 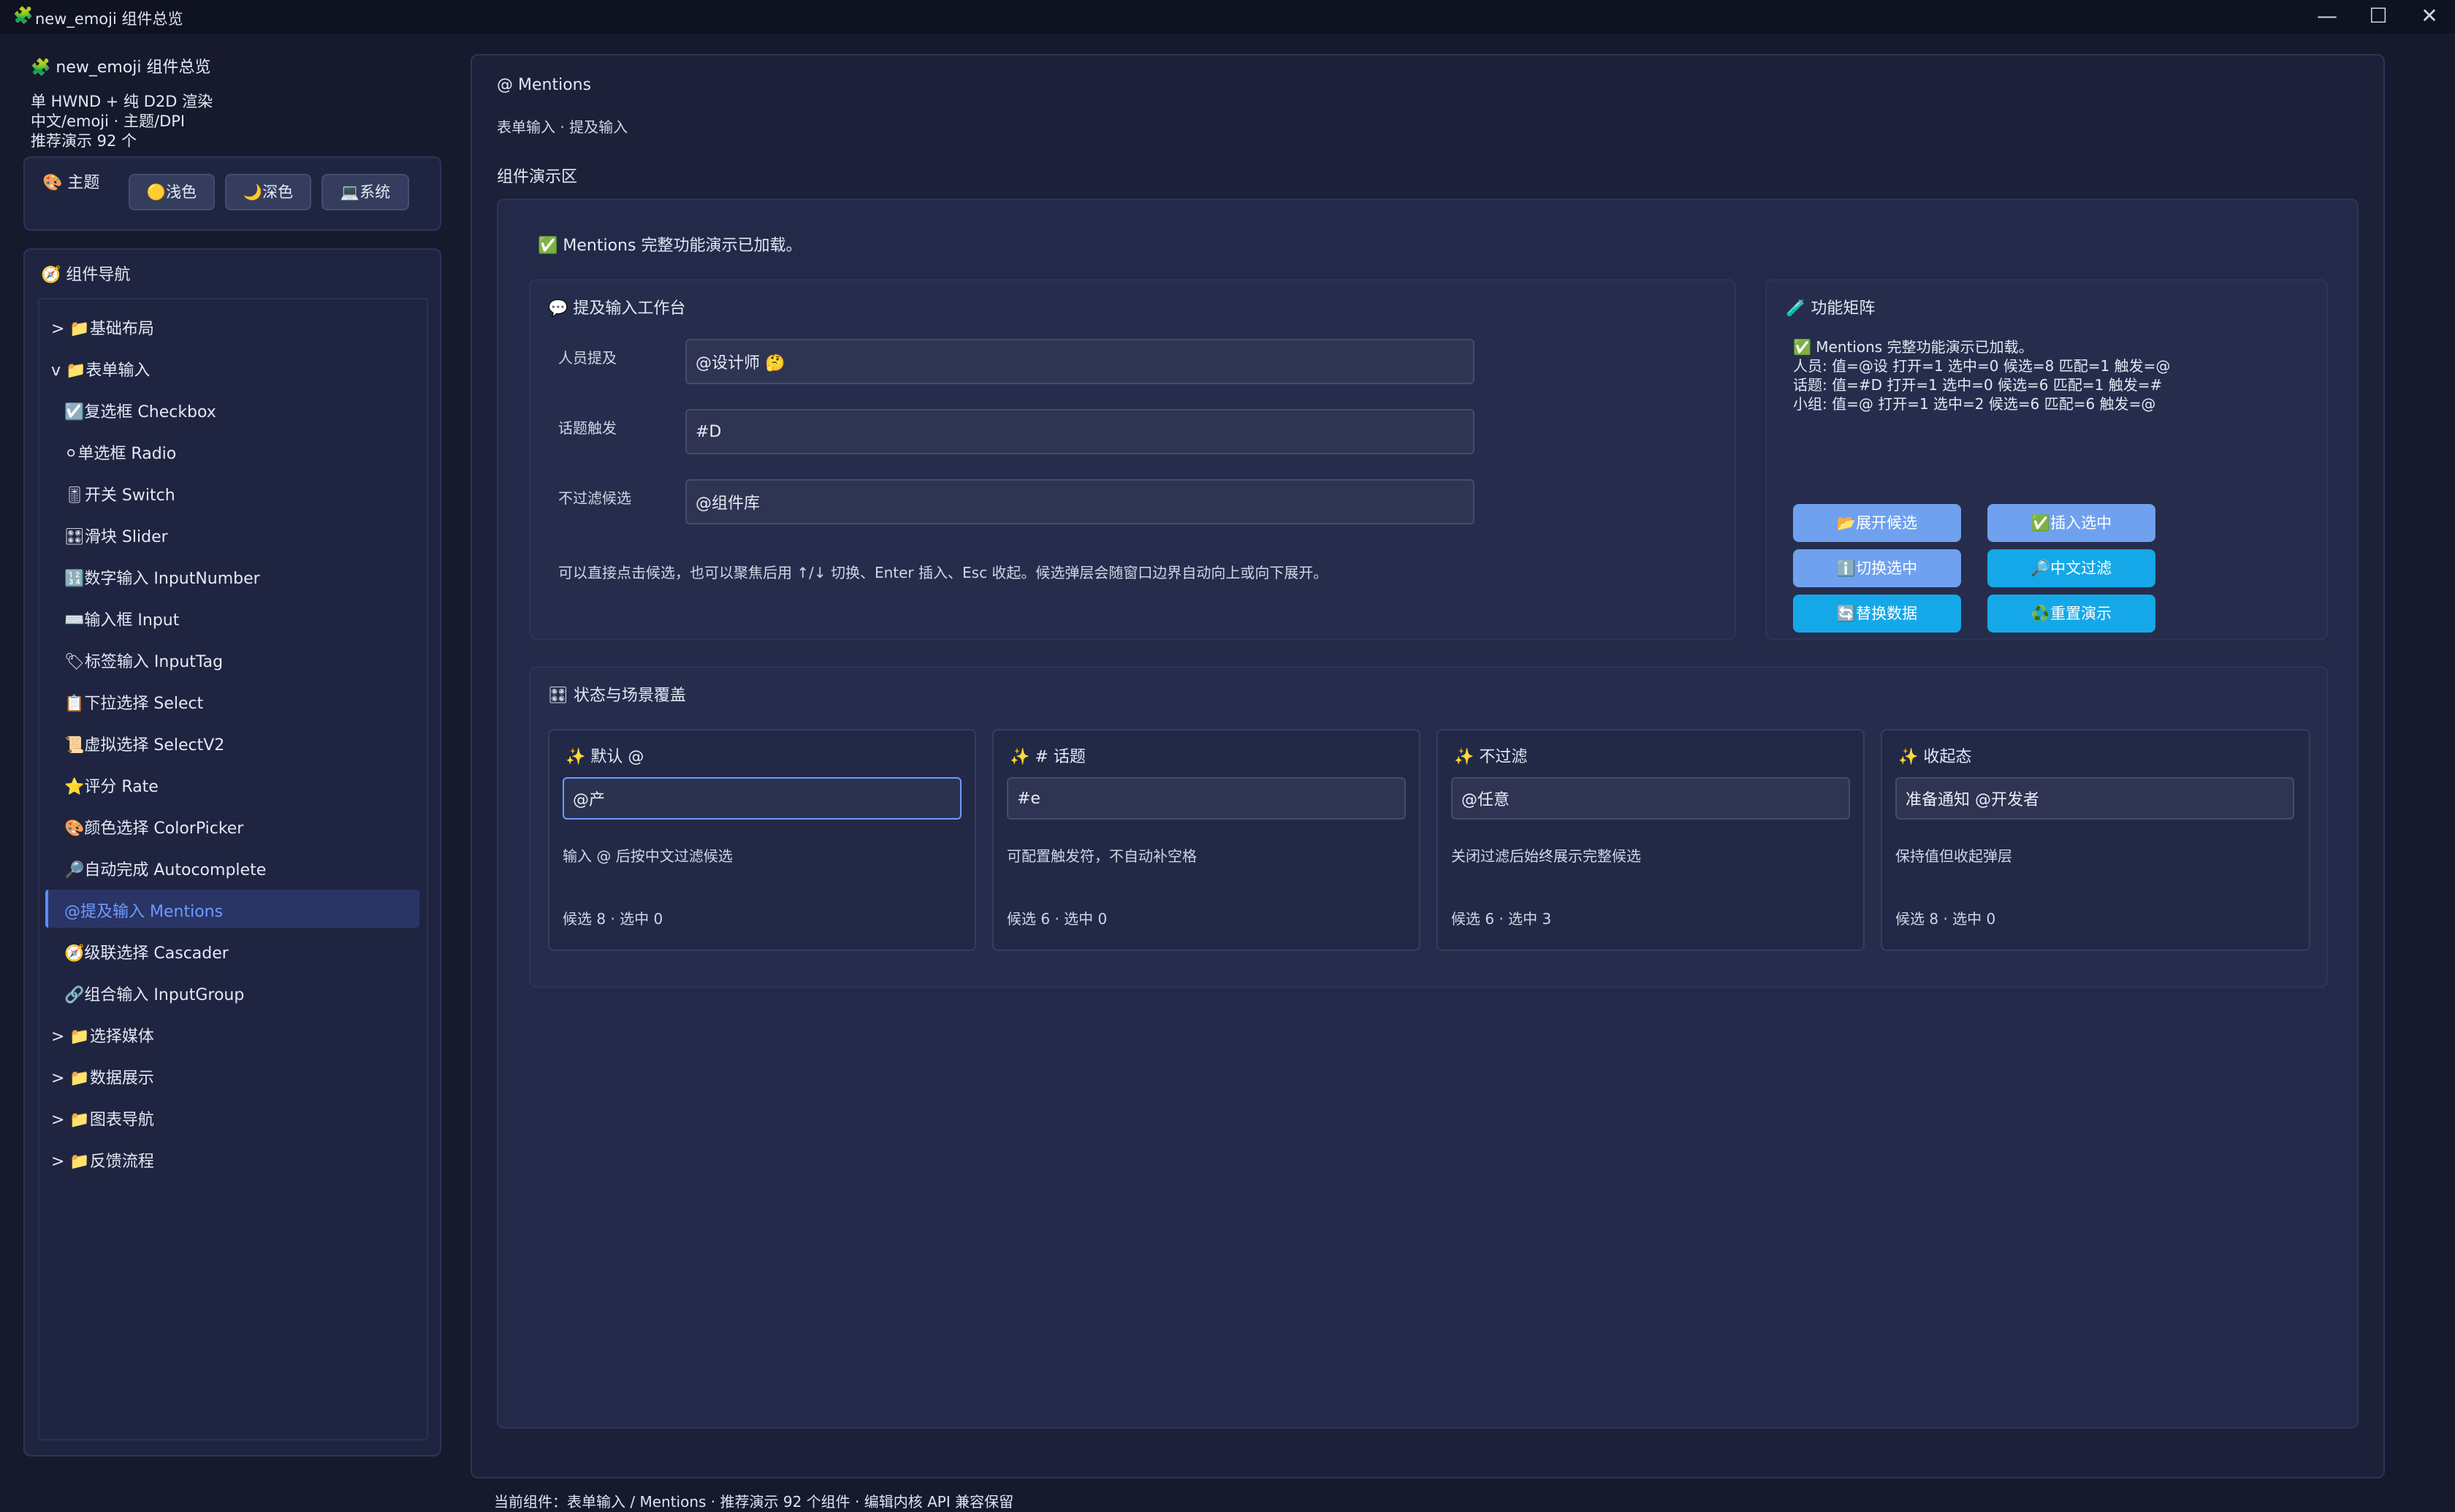 What do you see at coordinates (2327, 17) in the screenshot?
I see `minimize-button: —` at bounding box center [2327, 17].